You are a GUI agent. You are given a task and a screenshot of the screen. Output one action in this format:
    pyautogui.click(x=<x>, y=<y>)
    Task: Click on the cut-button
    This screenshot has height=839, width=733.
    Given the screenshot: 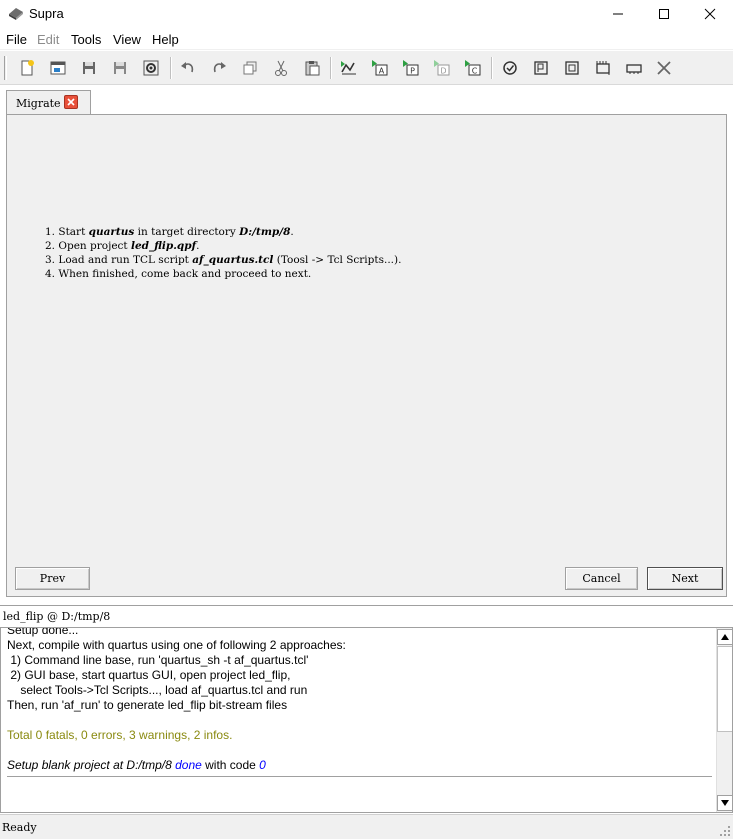 What is the action you would take?
    pyautogui.click(x=281, y=68)
    